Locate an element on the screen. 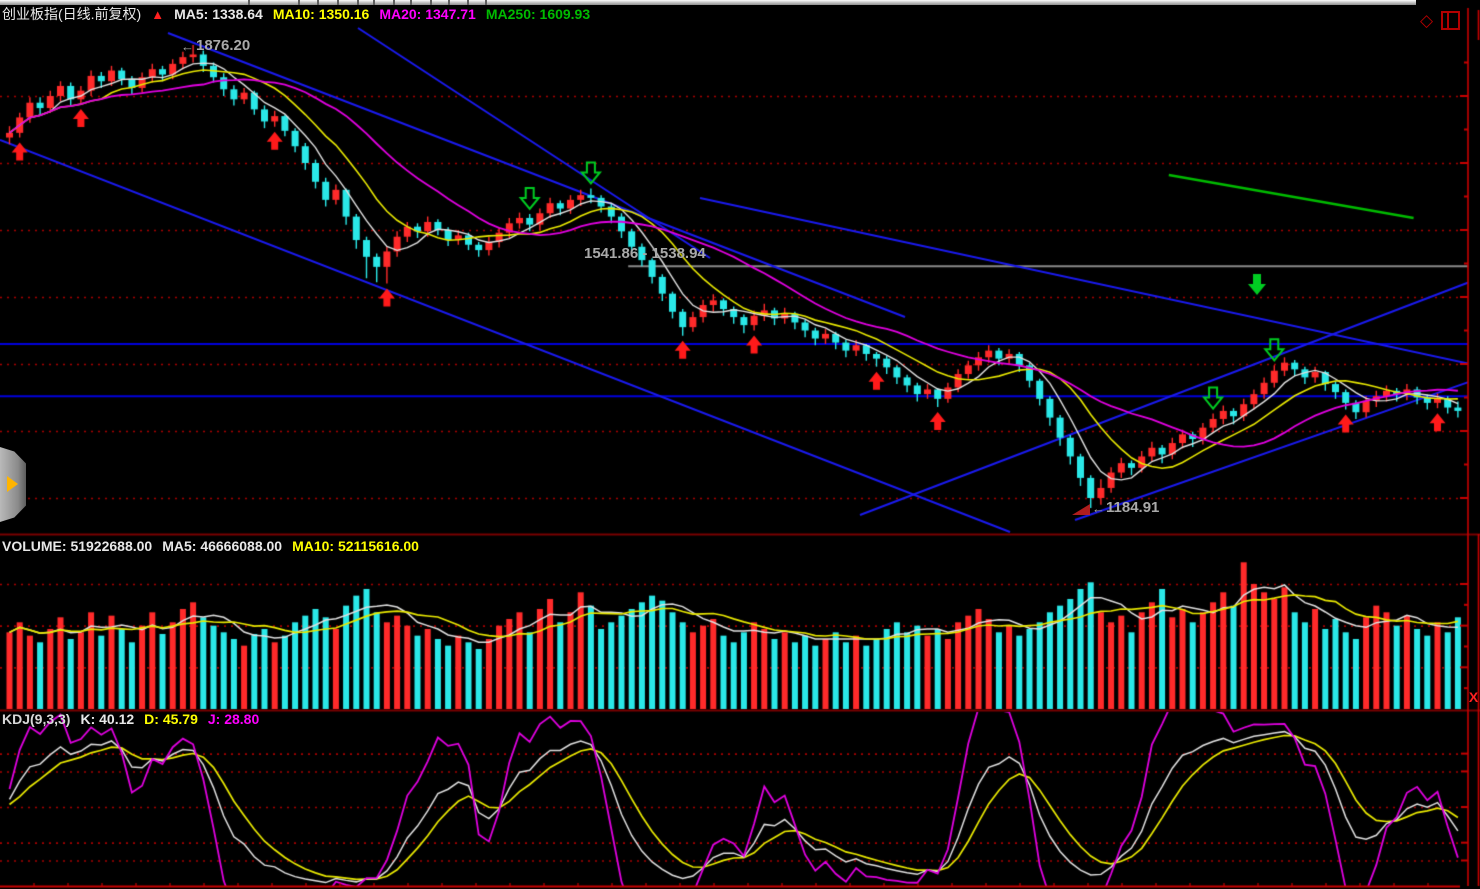 The width and height of the screenshot is (1480, 889). legend-item: MA250: 1609.93 is located at coordinates (538, 14).